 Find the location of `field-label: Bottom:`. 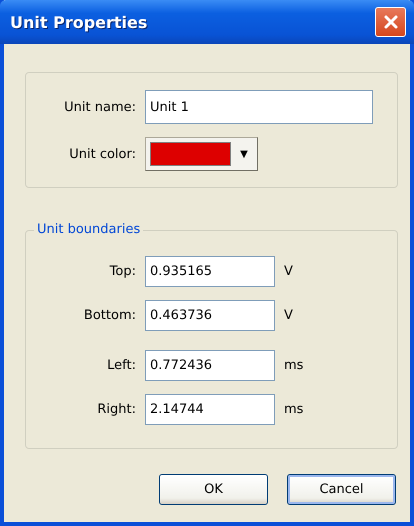

field-label: Bottom: is located at coordinates (109, 315).